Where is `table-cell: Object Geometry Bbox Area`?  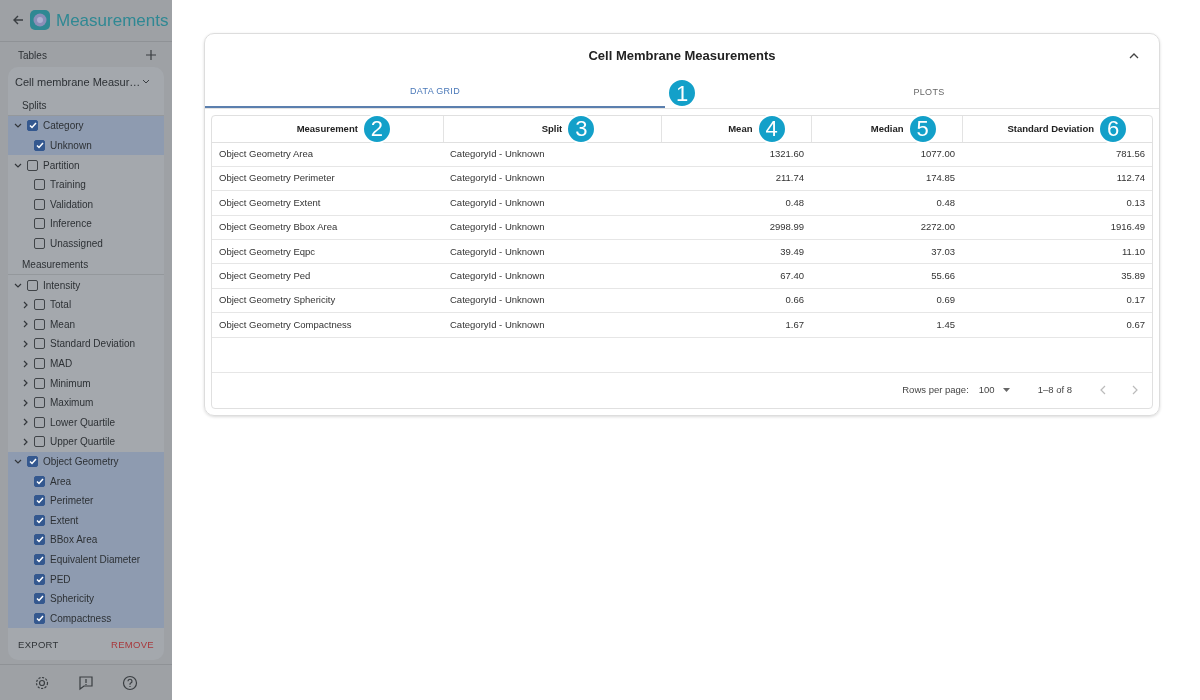
table-cell: Object Geometry Bbox Area is located at coordinates (327, 227).